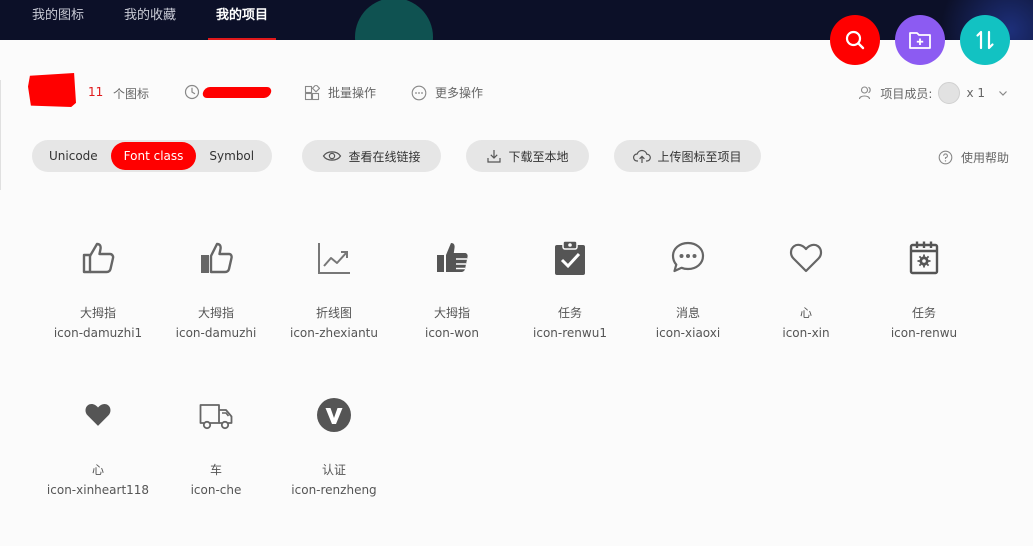  Describe the element at coordinates (570, 300) in the screenshot. I see `icon-card: 任务 icon-renwu1` at that location.